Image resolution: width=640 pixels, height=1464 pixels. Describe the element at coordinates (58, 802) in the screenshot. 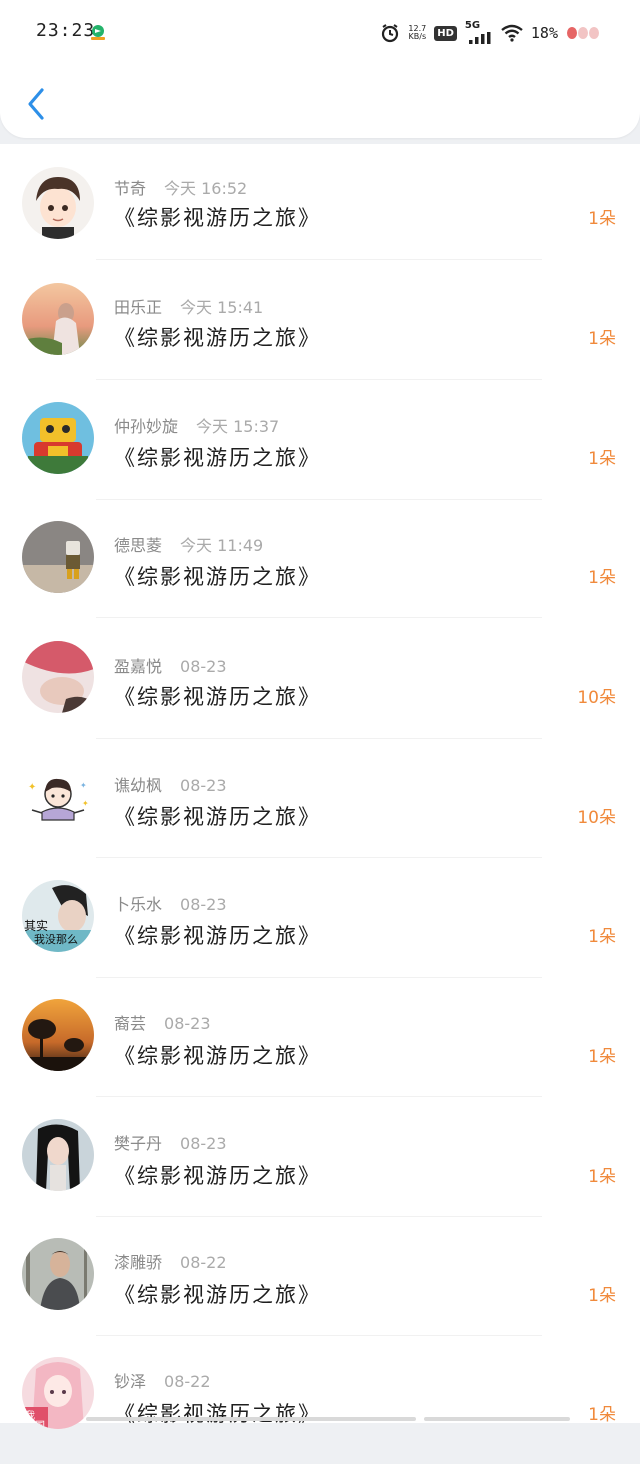

I see `user-avatar: ✦ ✦ ✦` at that location.